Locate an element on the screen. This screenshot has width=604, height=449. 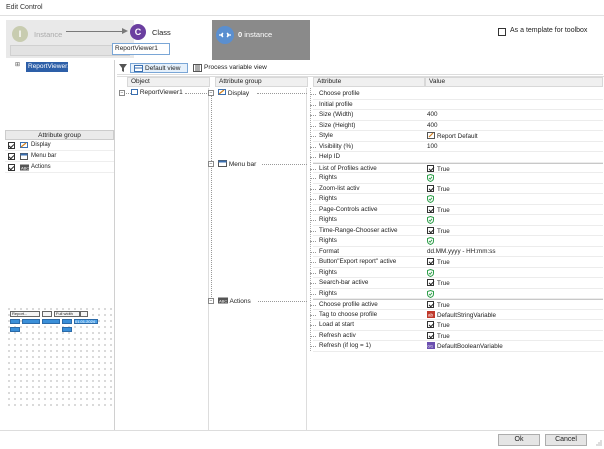
resize-grip-icon is located at coordinates (599, 443).